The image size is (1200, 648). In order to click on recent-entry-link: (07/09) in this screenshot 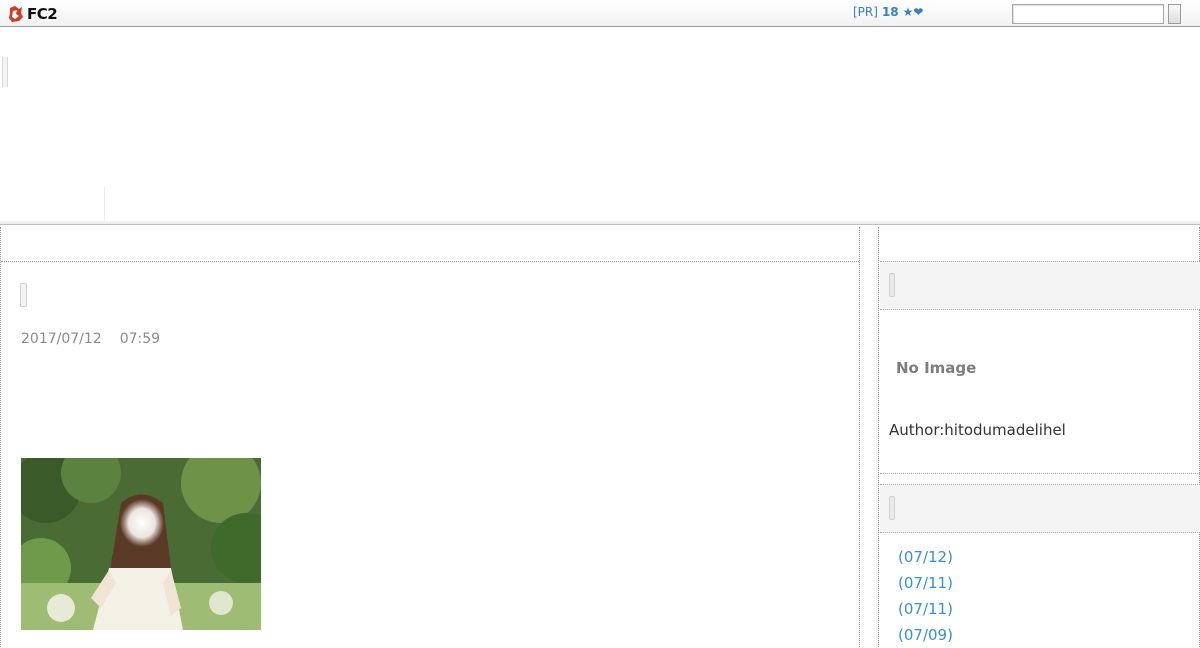, I will do `click(925, 635)`.